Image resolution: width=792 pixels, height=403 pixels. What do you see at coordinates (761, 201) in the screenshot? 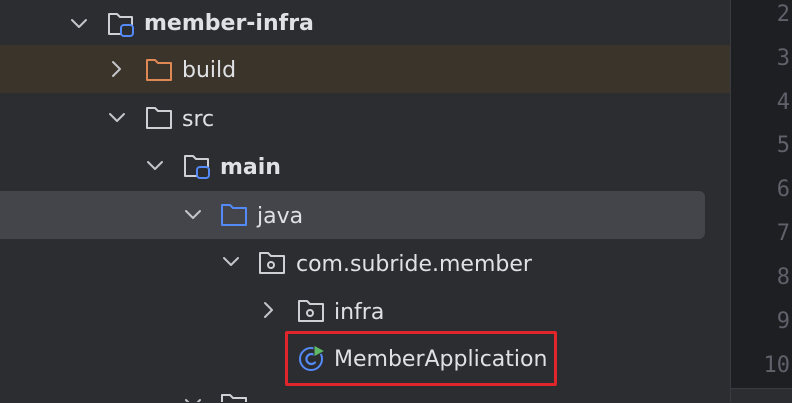
I see `editor-gutter: 2 3 4 5 6 7 8 9 10` at bounding box center [761, 201].